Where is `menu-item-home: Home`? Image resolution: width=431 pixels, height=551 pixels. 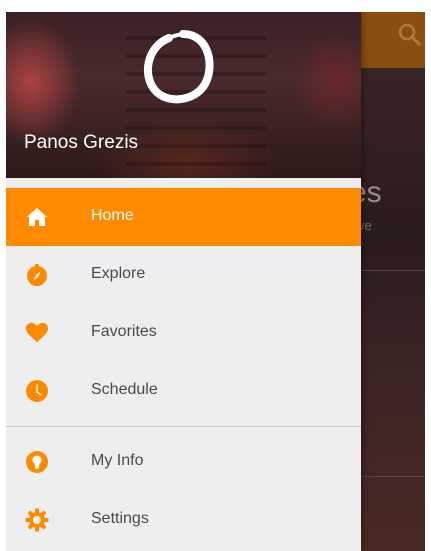
menu-item-home: Home is located at coordinates (183, 217).